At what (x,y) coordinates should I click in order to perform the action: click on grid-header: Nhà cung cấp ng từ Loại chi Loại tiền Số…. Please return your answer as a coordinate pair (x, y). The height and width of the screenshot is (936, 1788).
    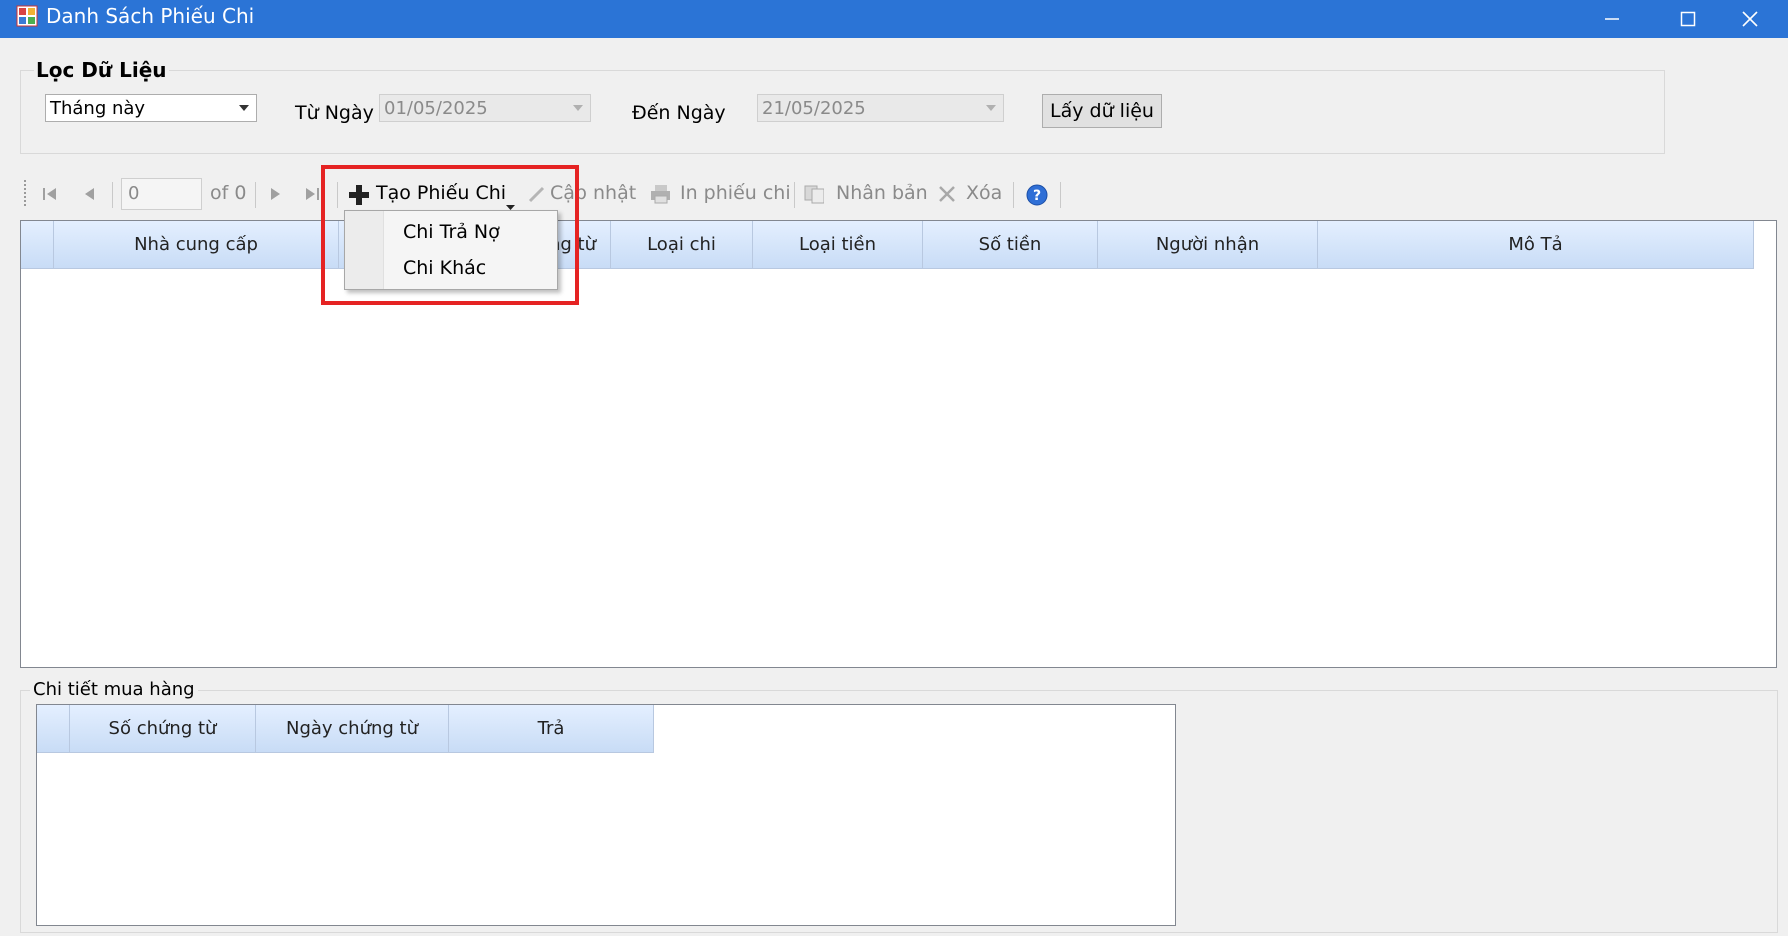
    Looking at the image, I should click on (887, 245).